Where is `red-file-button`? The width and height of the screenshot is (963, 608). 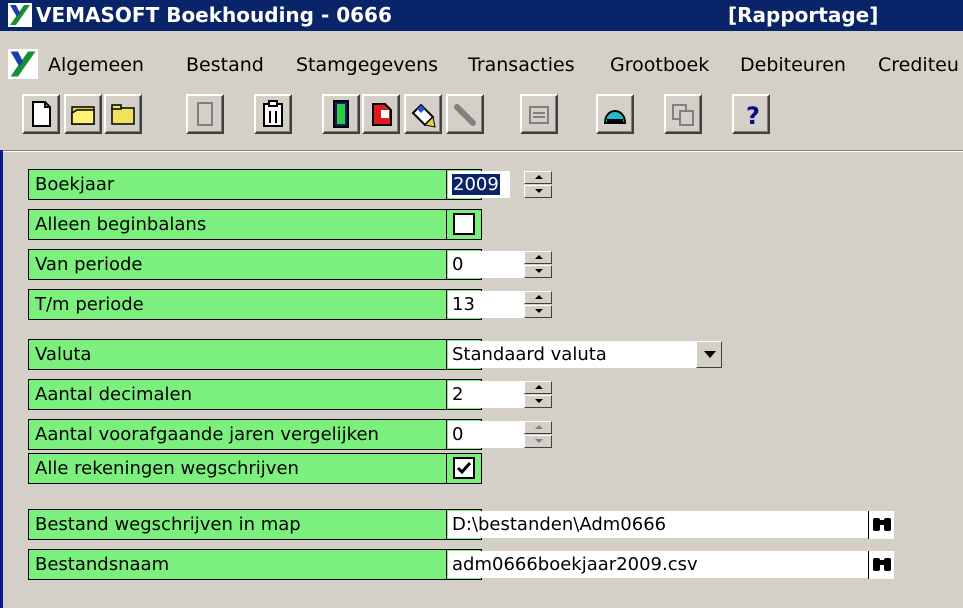
red-file-button is located at coordinates (381, 114).